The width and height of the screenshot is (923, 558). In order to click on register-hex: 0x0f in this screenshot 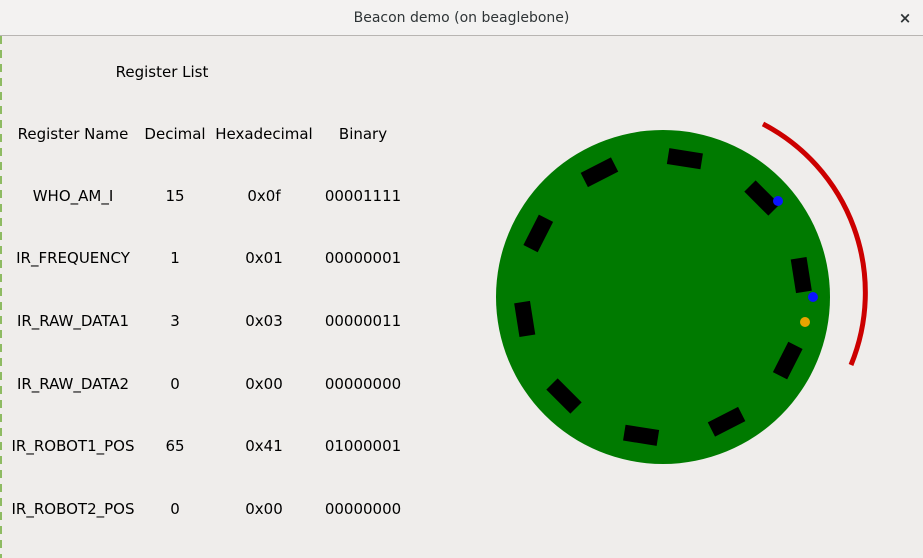, I will do `click(264, 196)`.